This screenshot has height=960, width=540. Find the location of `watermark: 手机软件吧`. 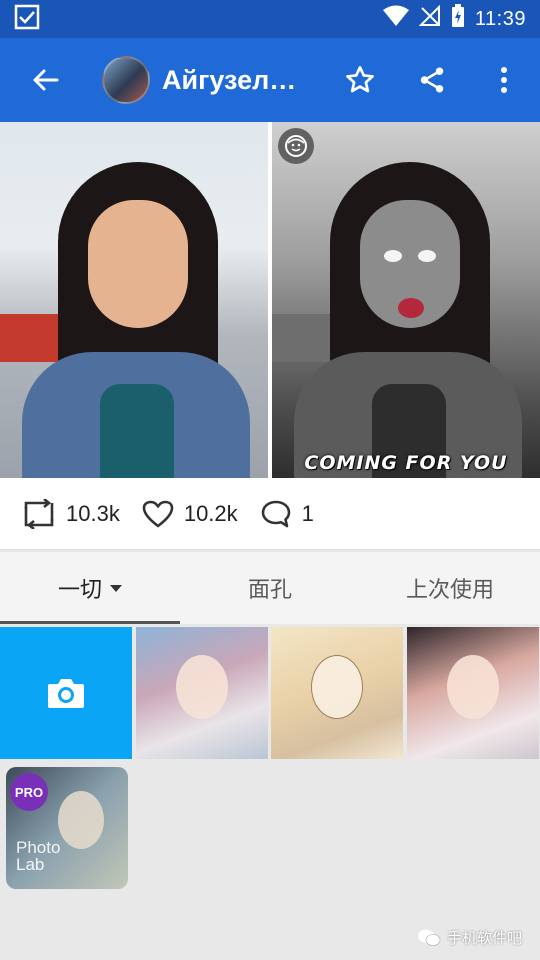

watermark: 手机软件吧 is located at coordinates (469, 937).